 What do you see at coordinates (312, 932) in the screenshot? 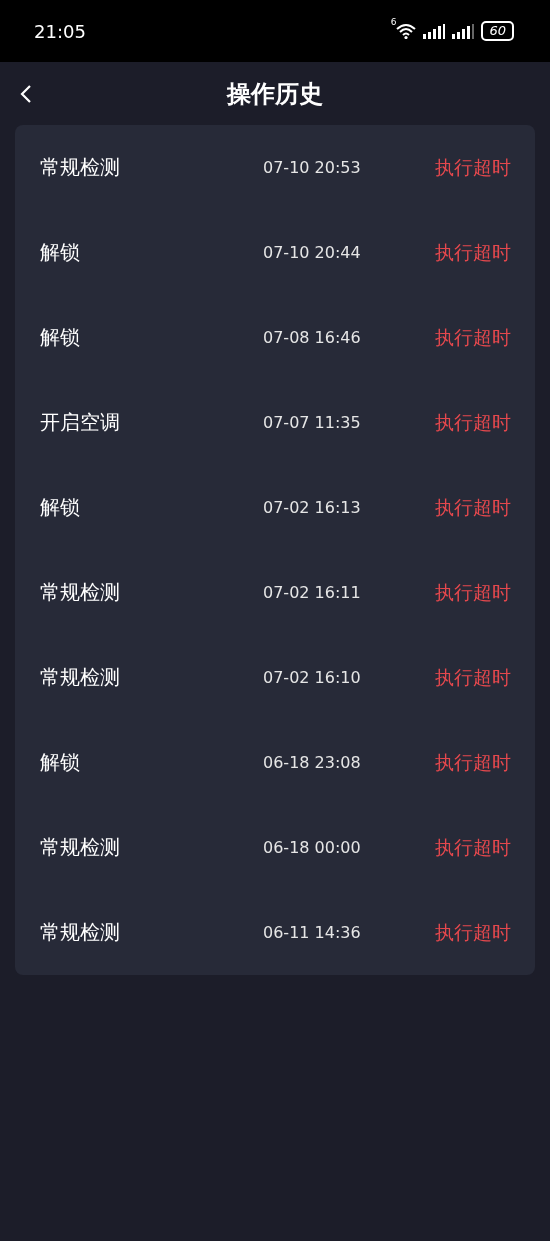
I see `operation-time: 06-11 14:36` at bounding box center [312, 932].